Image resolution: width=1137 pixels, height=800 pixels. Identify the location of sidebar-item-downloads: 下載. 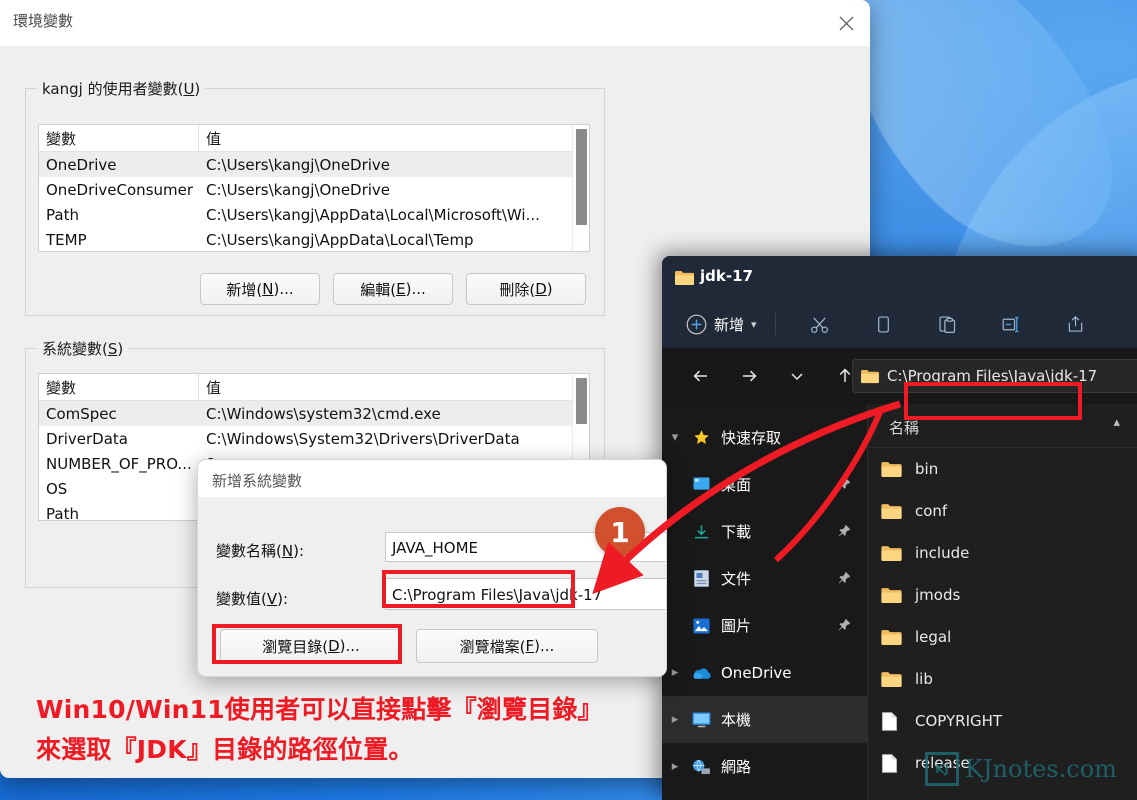
(764, 531).